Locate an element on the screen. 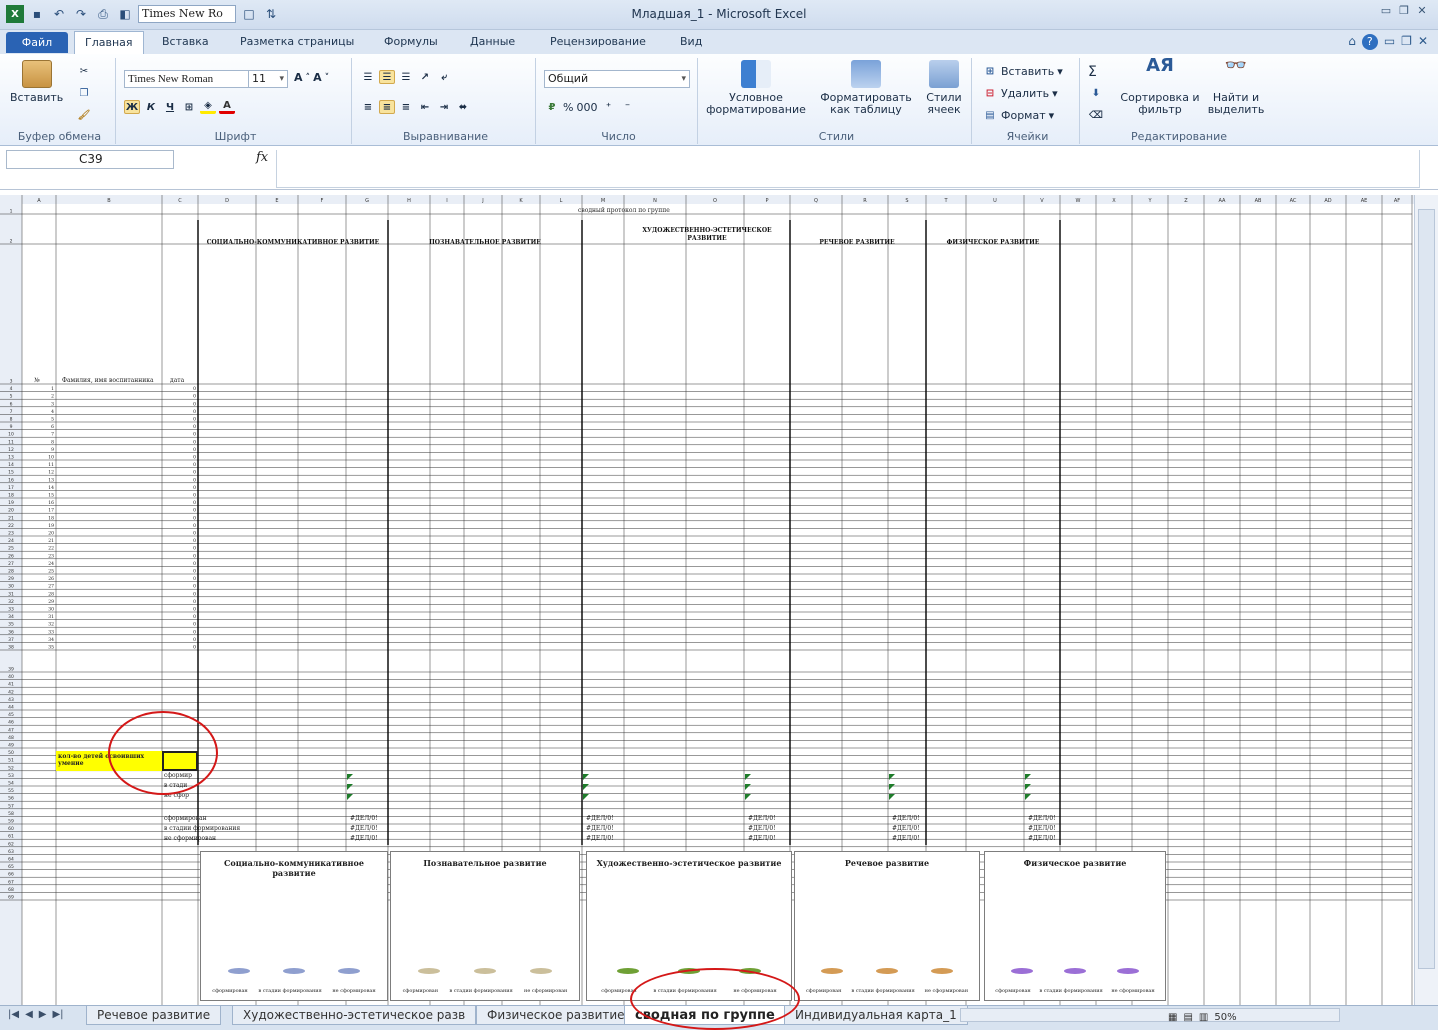  svg-text: 23 is located at coordinates (11, 534).